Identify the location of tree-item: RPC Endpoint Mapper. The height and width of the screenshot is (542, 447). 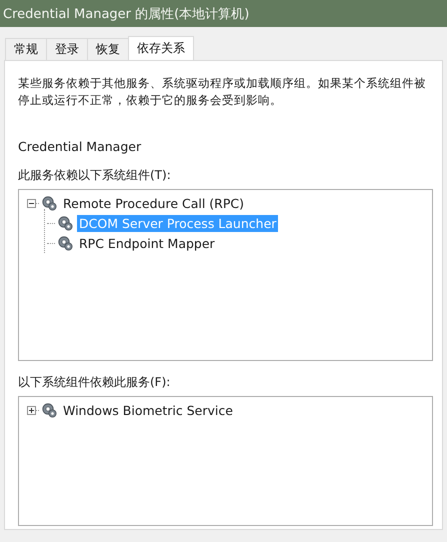
(147, 243).